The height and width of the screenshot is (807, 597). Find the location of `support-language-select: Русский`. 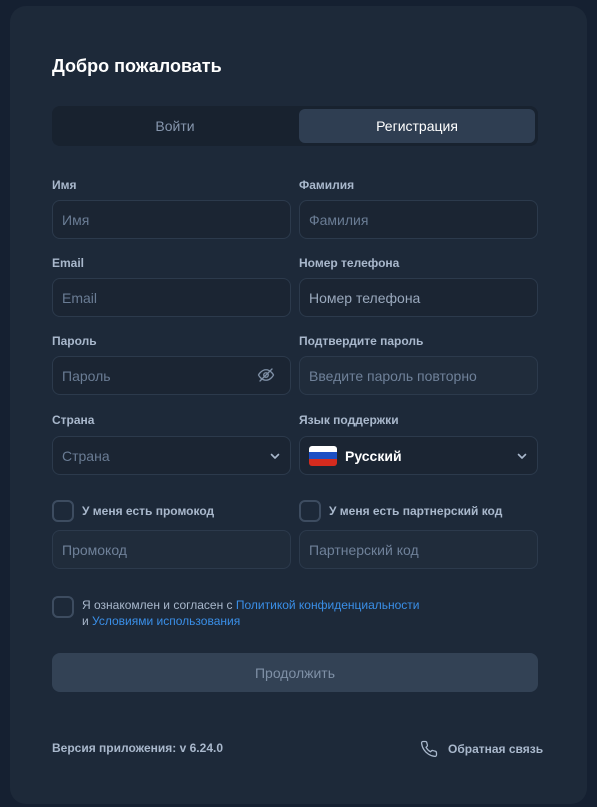

support-language-select: Русский is located at coordinates (418, 455).